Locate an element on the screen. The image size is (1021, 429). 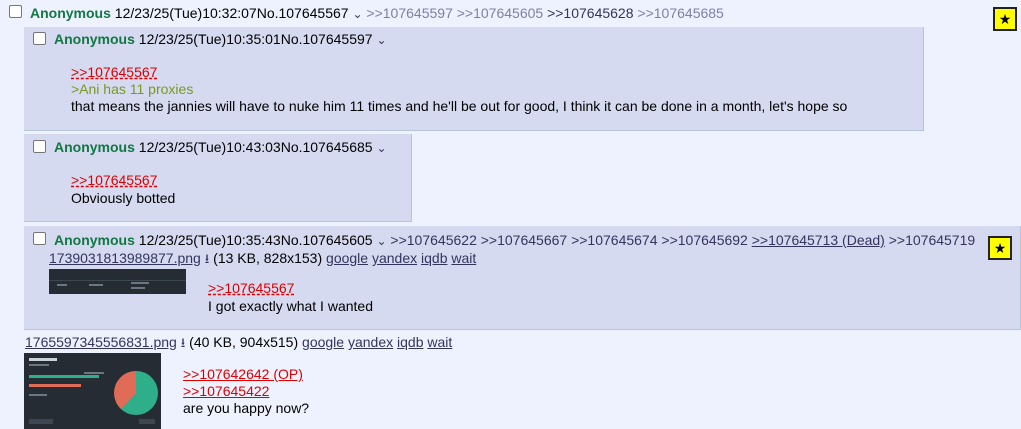
reply3-menu-caret-icon: ⌄ is located at coordinates (381, 241).